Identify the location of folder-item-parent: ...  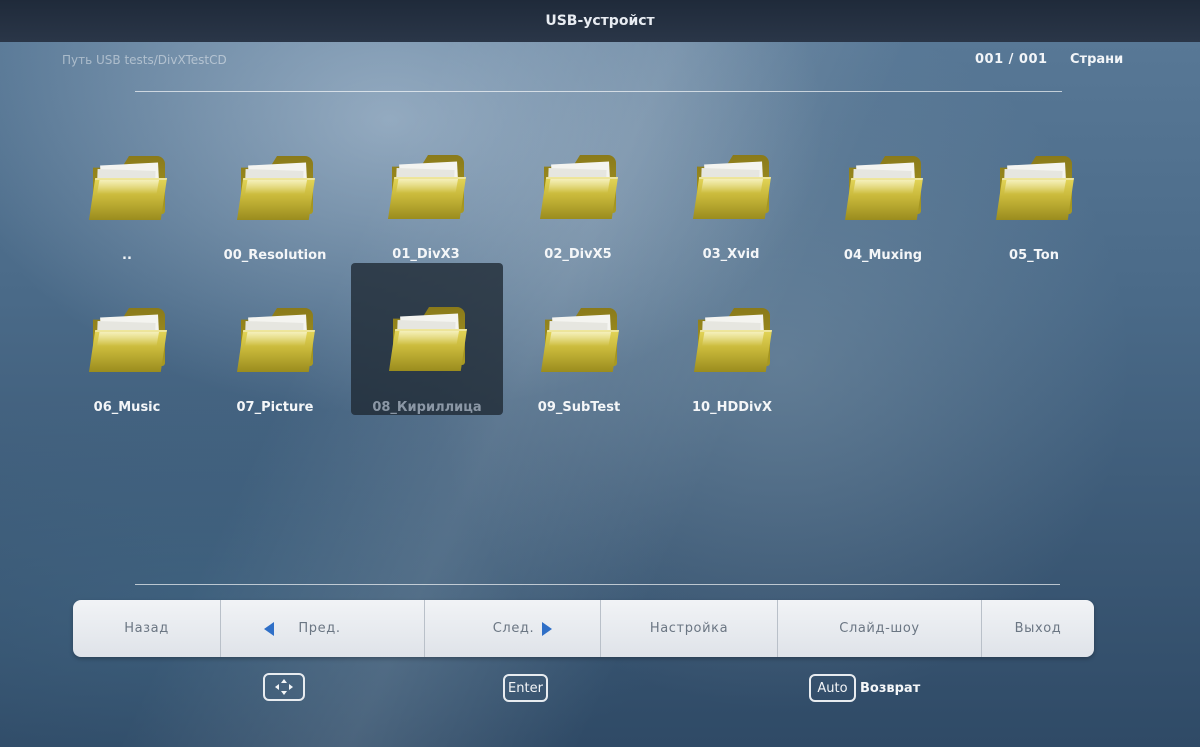
(127, 212).